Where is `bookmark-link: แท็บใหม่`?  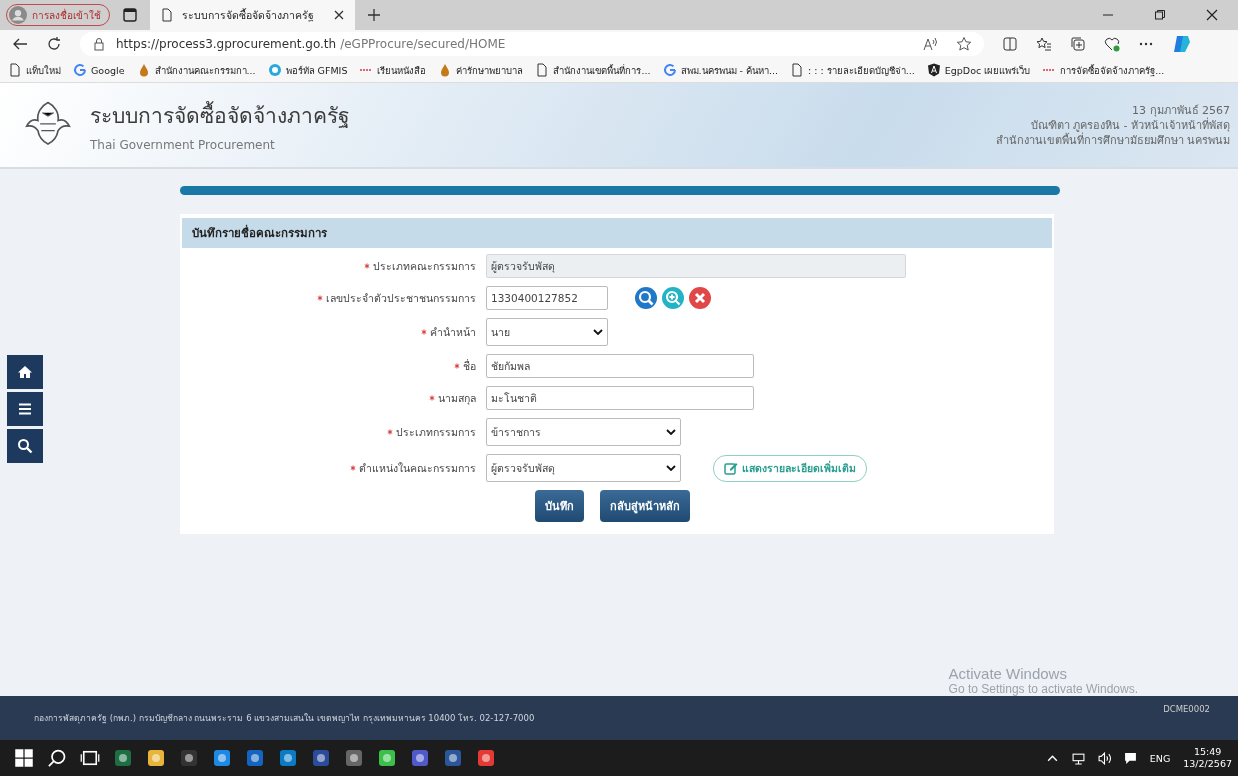 bookmark-link: แท็บใหม่ is located at coordinates (34, 70).